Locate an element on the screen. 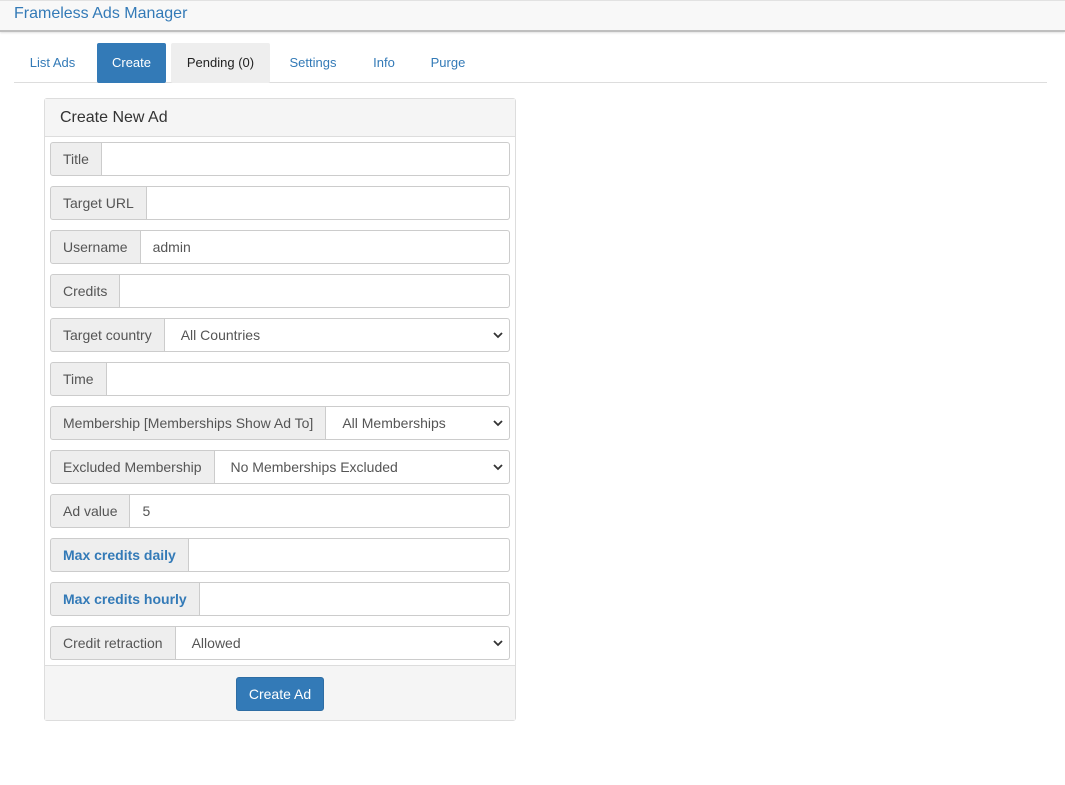 The height and width of the screenshot is (785, 1065). credits-row: Credits is located at coordinates (280, 291).